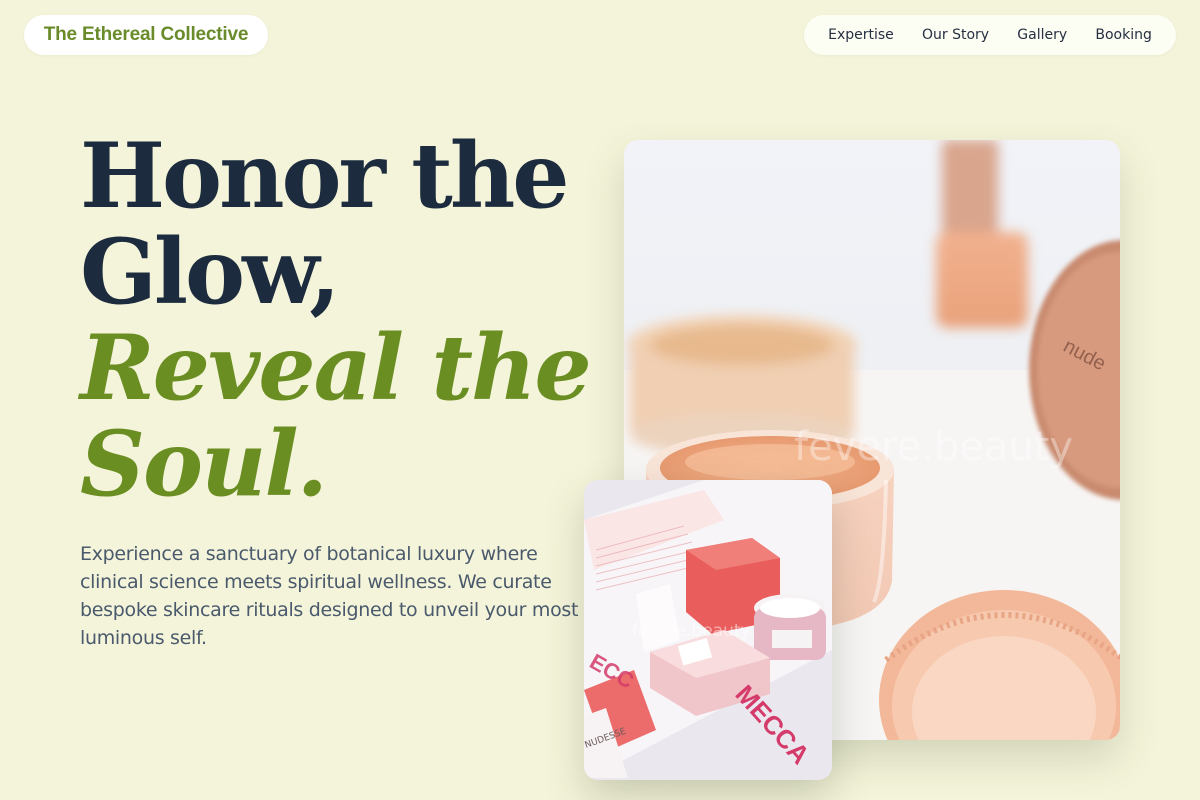  What do you see at coordinates (325, 176) in the screenshot?
I see `headline-line-1: Honor the` at bounding box center [325, 176].